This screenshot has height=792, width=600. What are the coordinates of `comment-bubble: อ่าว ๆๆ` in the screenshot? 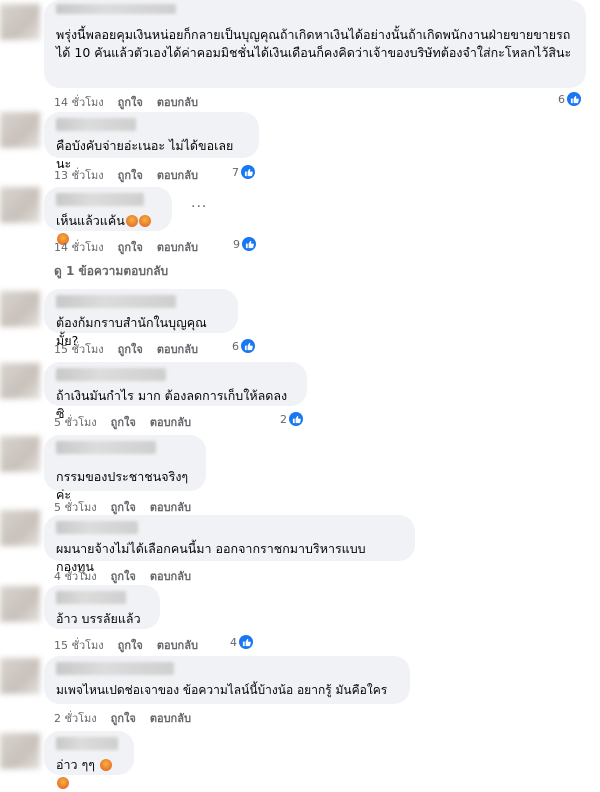 It's located at (89, 760).